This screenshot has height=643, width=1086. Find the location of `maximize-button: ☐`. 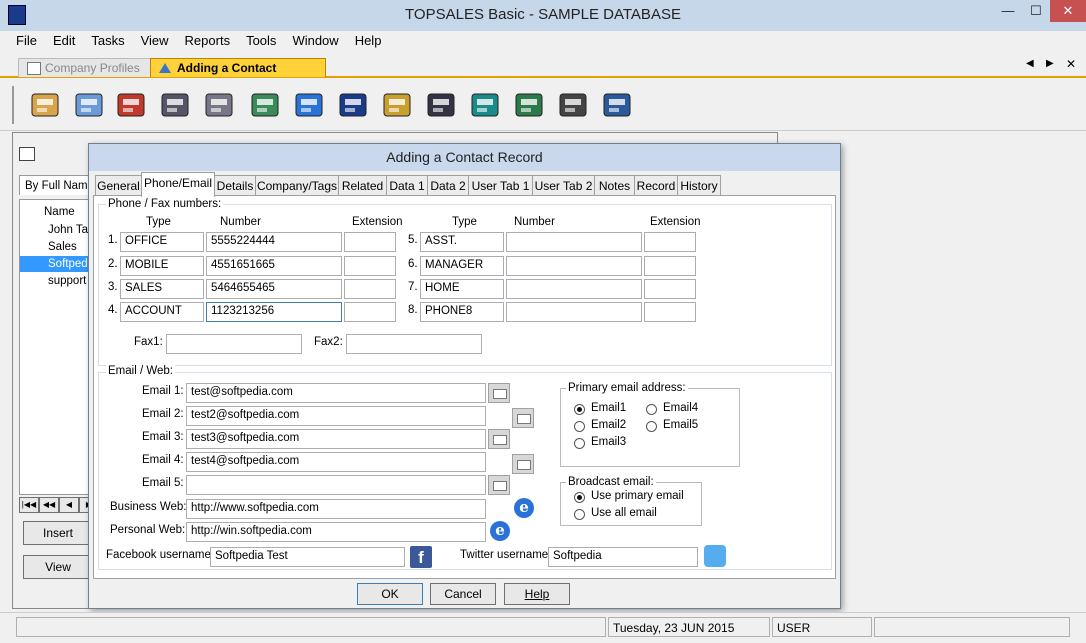

maximize-button: ☐ is located at coordinates (1036, 11).